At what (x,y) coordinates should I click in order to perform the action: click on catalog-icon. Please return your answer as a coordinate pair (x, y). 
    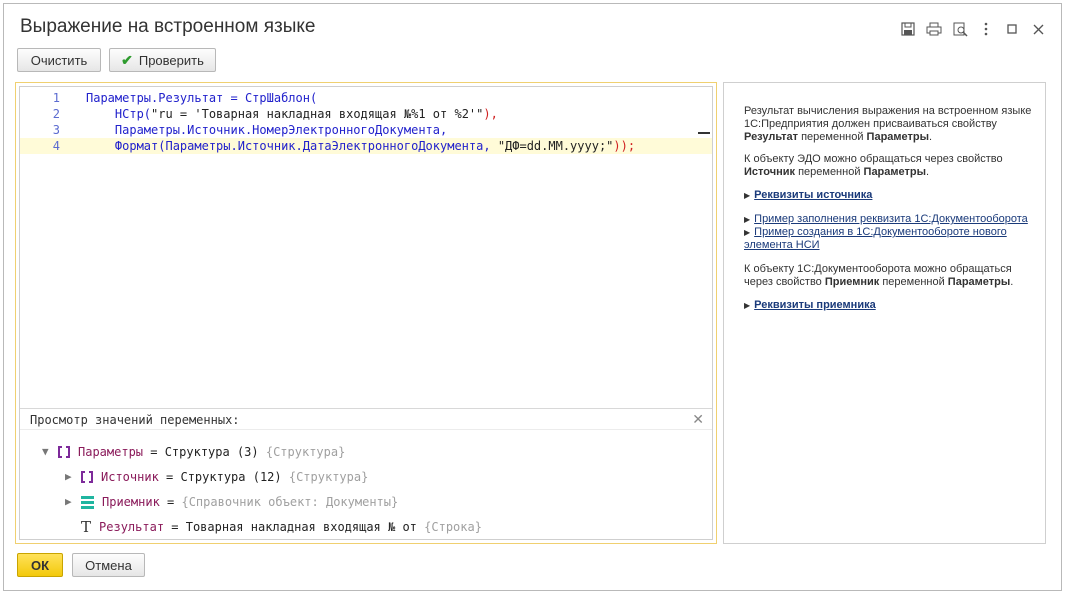
    Looking at the image, I should click on (87, 502).